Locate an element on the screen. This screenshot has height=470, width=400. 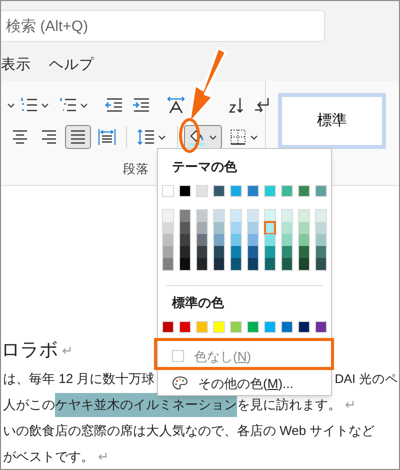
section-title: 標準の色 is located at coordinates (197, 303).